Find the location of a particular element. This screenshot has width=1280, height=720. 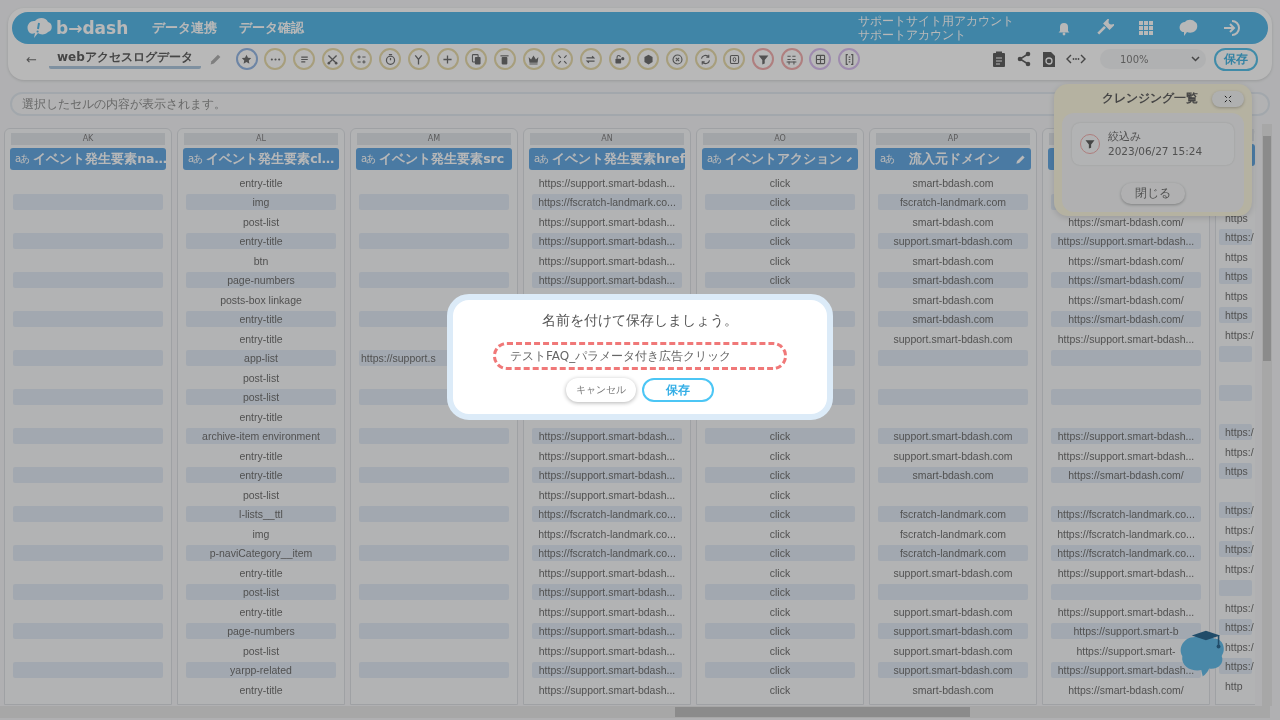

column-header: aあ イベント発生要素src is located at coordinates (434, 159).